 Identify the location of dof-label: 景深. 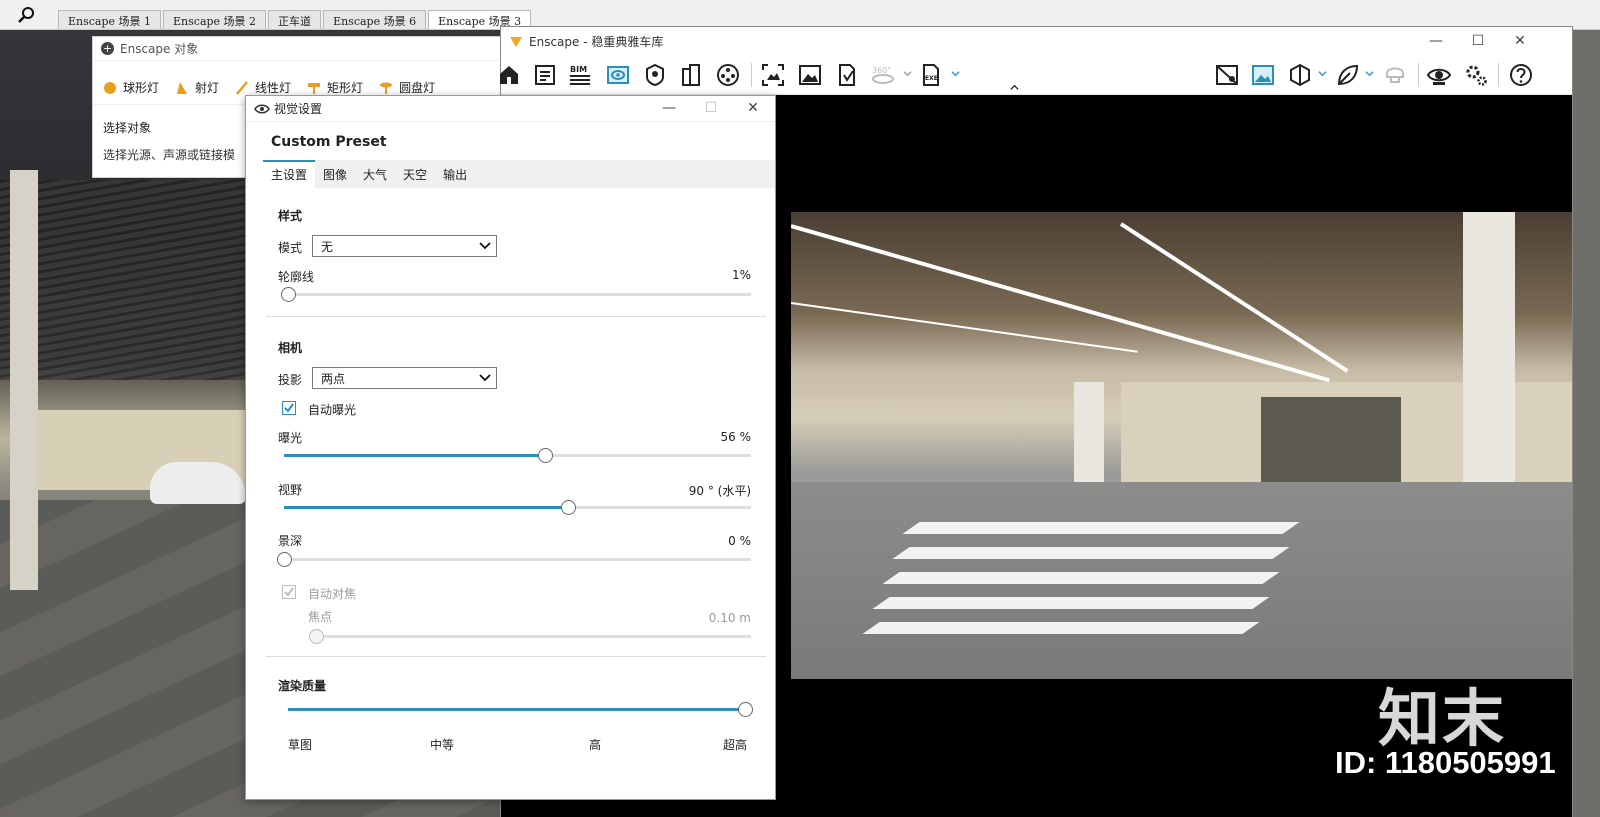
(290, 541).